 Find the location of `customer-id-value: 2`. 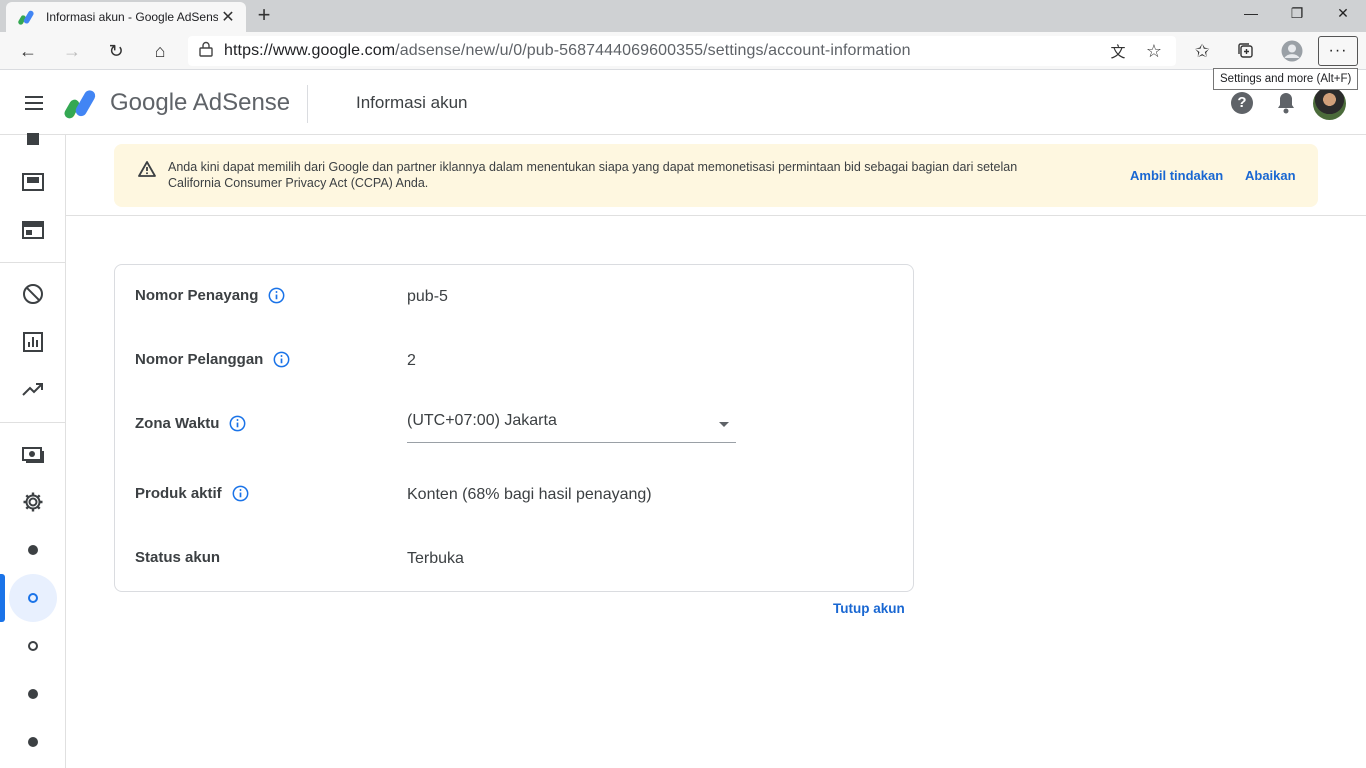

customer-id-value: 2 is located at coordinates (411, 360).